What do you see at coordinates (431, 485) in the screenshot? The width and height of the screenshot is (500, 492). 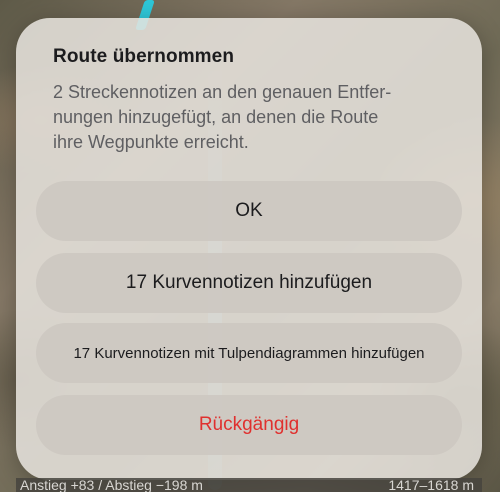 I see `elevation-range-text: 1417–1618 m` at bounding box center [431, 485].